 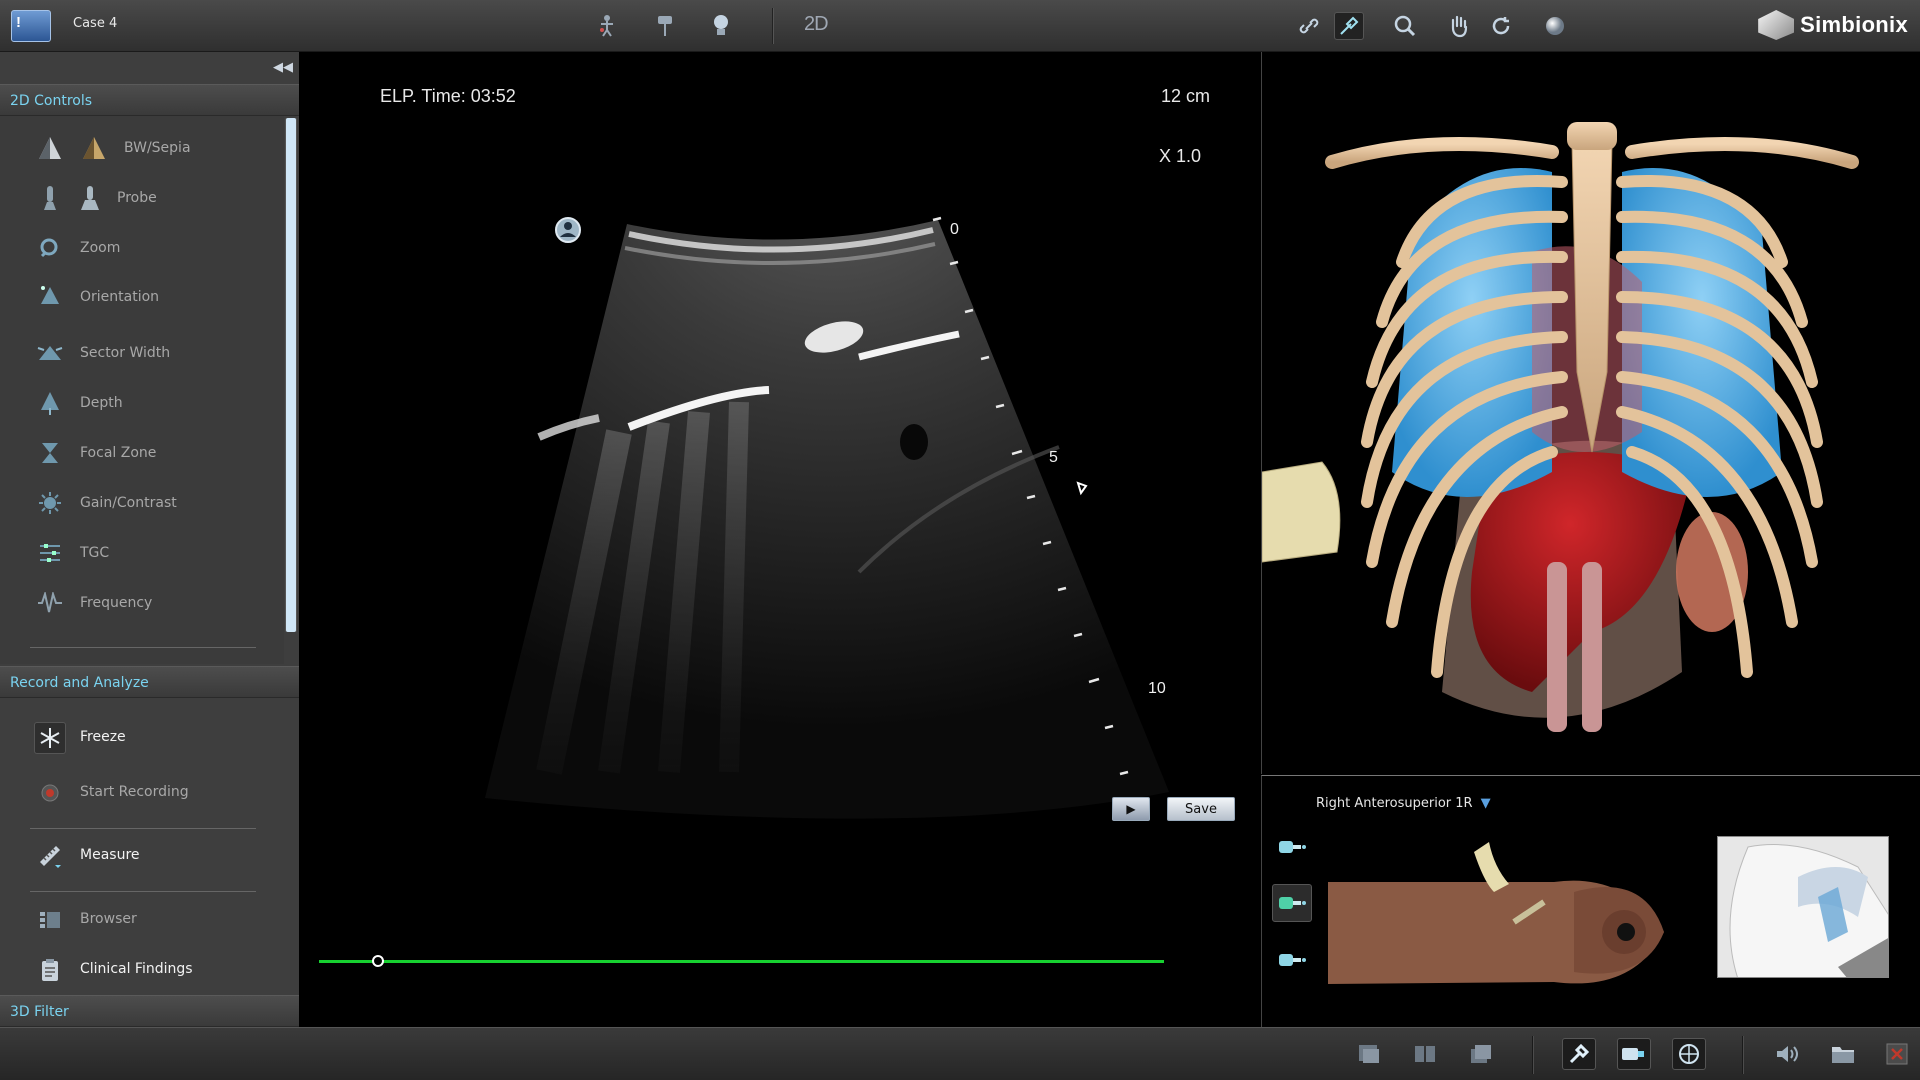 What do you see at coordinates (1776, 25) in the screenshot?
I see `brand-logo-icon` at bounding box center [1776, 25].